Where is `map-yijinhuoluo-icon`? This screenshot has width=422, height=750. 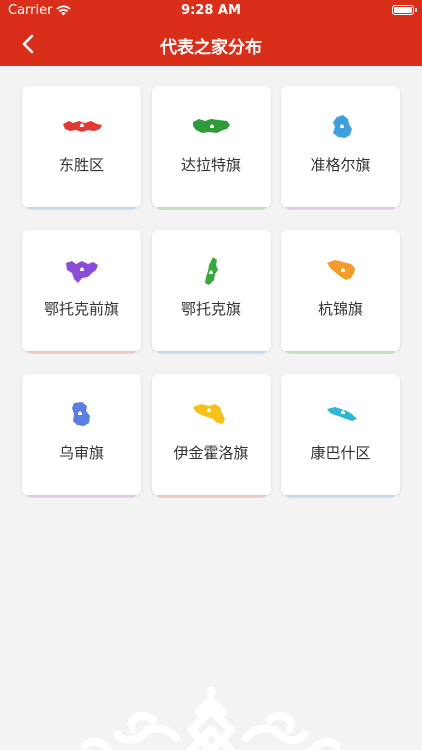
map-yijinhuoluo-icon is located at coordinates (209, 414).